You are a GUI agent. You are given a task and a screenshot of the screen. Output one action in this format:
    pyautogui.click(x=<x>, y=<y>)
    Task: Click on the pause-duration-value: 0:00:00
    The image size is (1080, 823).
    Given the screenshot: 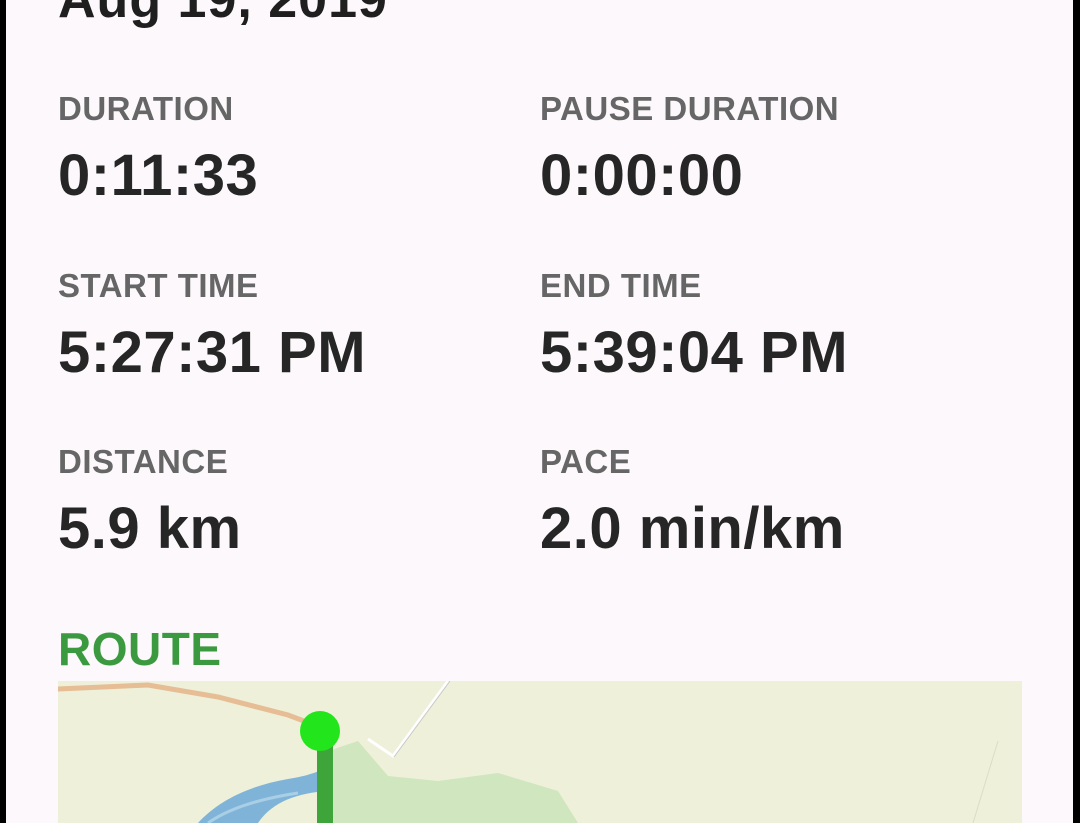 What is the action you would take?
    pyautogui.click(x=642, y=175)
    